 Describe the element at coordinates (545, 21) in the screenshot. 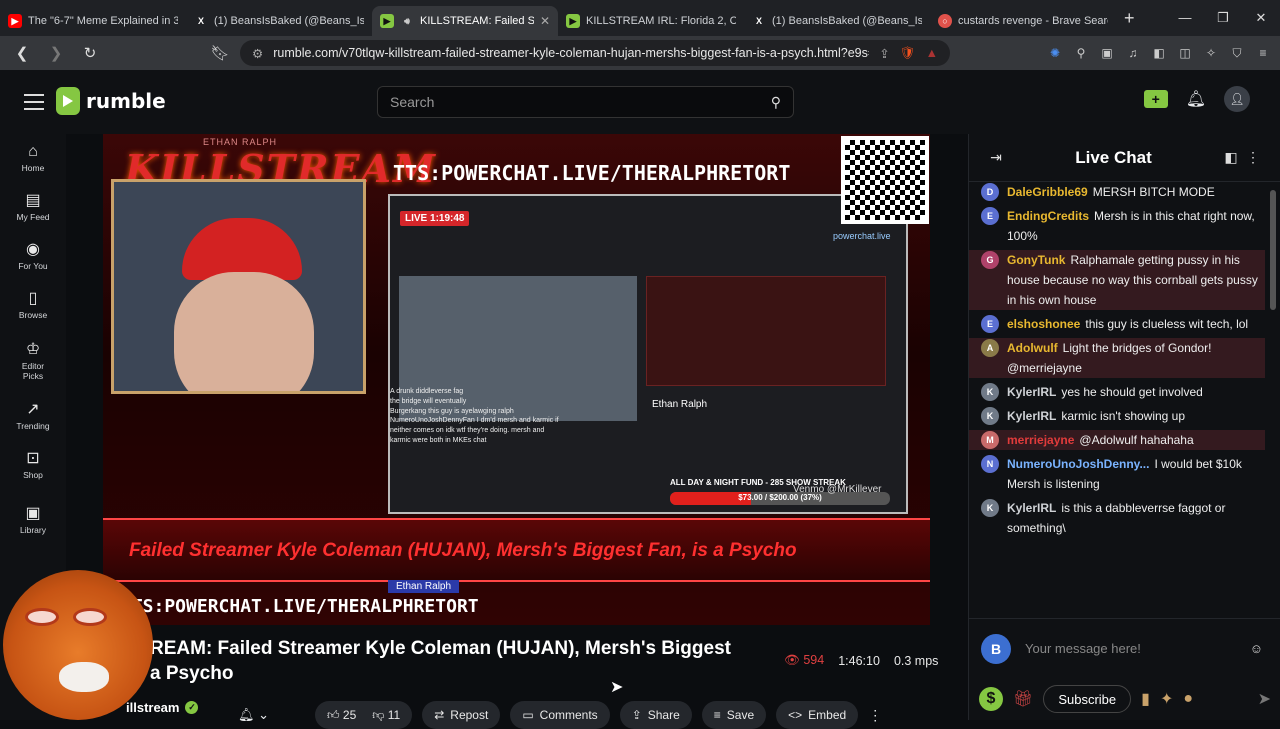

I see `close-tab-icon: ✕` at that location.